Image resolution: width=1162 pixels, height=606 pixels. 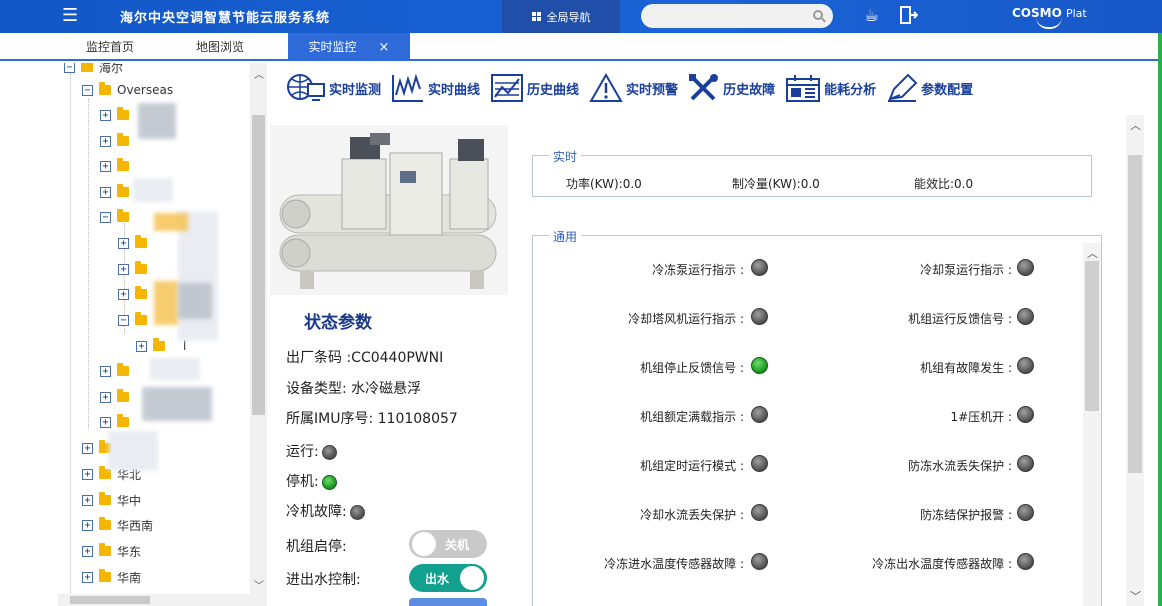 I want to click on tool-param-config: 参数配置, so click(x=929, y=88).